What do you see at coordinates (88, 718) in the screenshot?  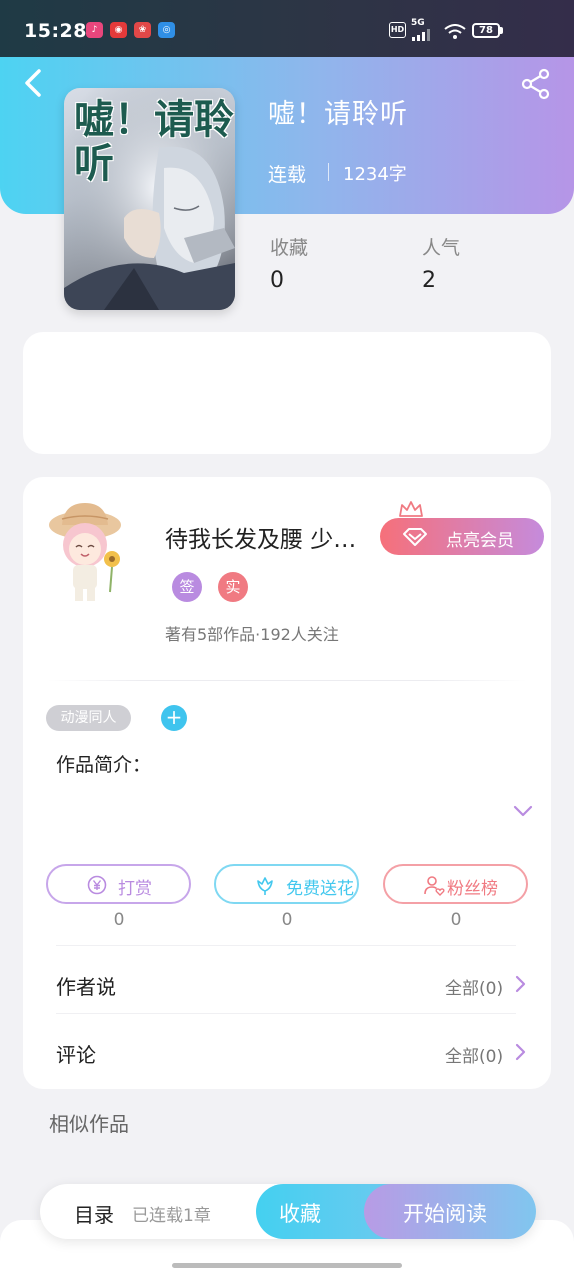 I see `genre-tag: 动漫同人` at bounding box center [88, 718].